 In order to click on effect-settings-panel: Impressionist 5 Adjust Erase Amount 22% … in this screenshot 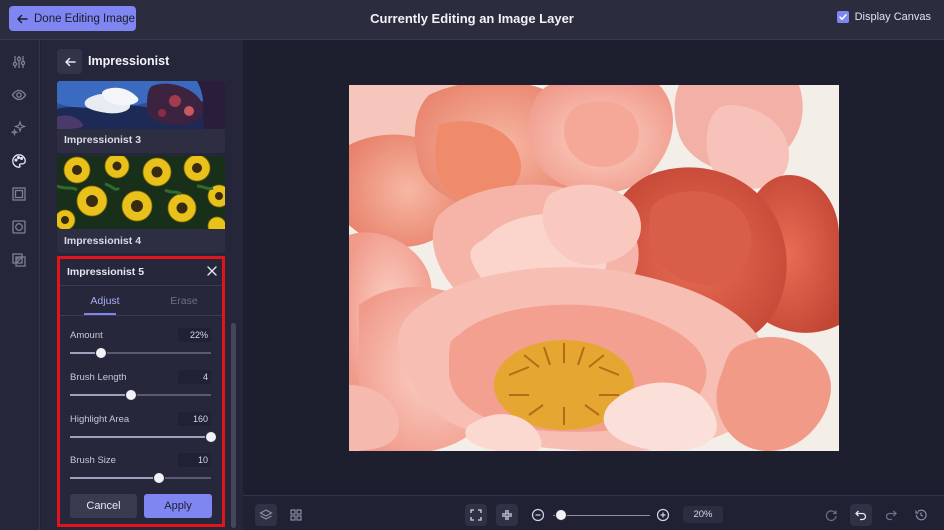, I will do `click(141, 391)`.